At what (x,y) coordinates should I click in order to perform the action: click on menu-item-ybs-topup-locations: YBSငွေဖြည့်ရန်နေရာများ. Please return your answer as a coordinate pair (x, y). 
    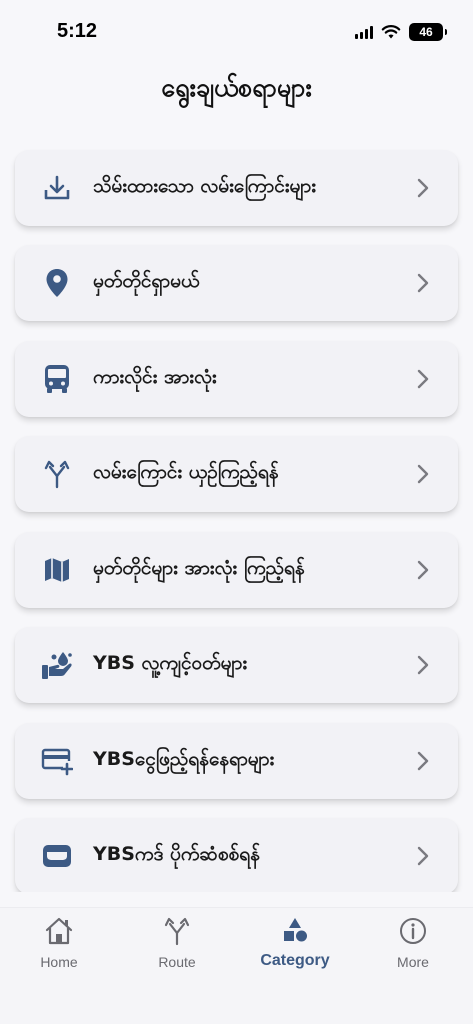
    Looking at the image, I should click on (236, 761).